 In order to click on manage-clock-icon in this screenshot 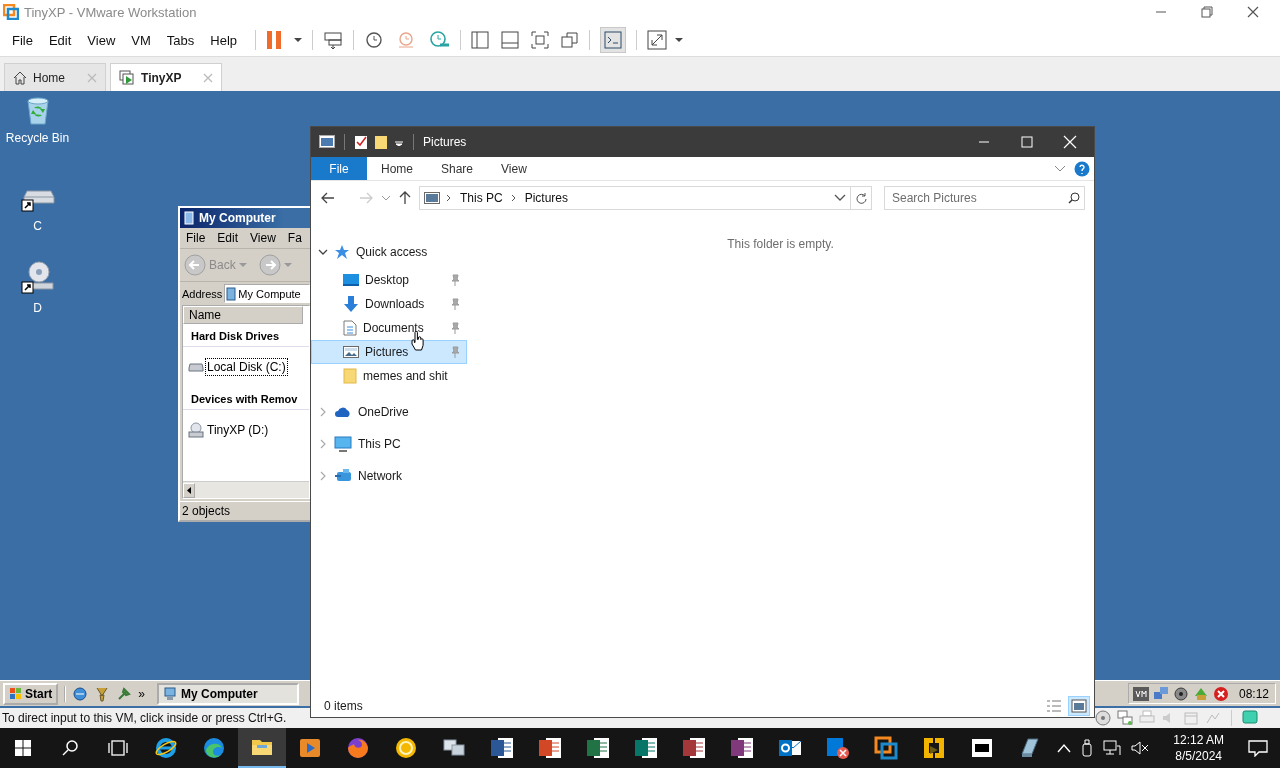, I will do `click(439, 40)`.